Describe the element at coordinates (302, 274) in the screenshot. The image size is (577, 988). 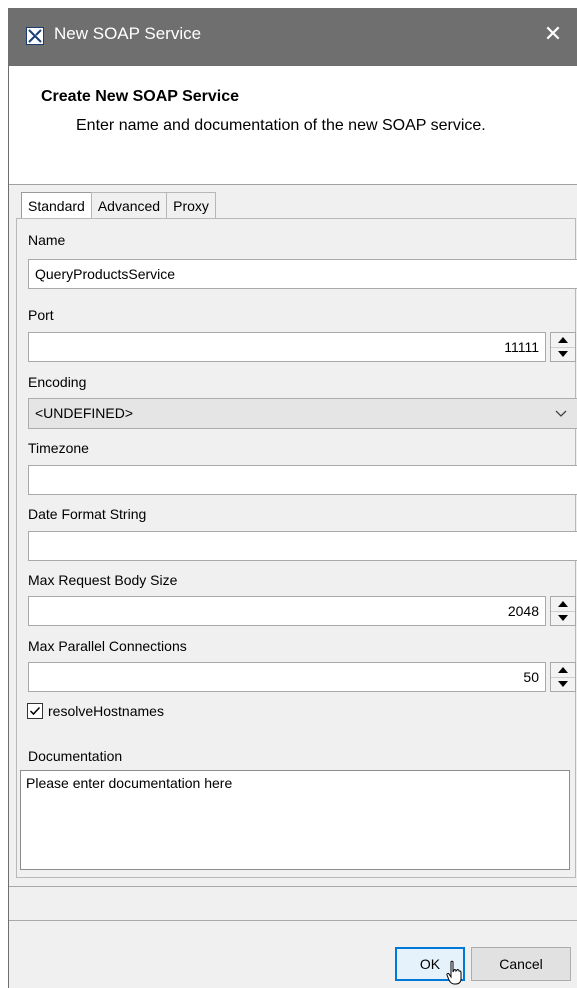
I see `name-field: QueryProductsService` at that location.